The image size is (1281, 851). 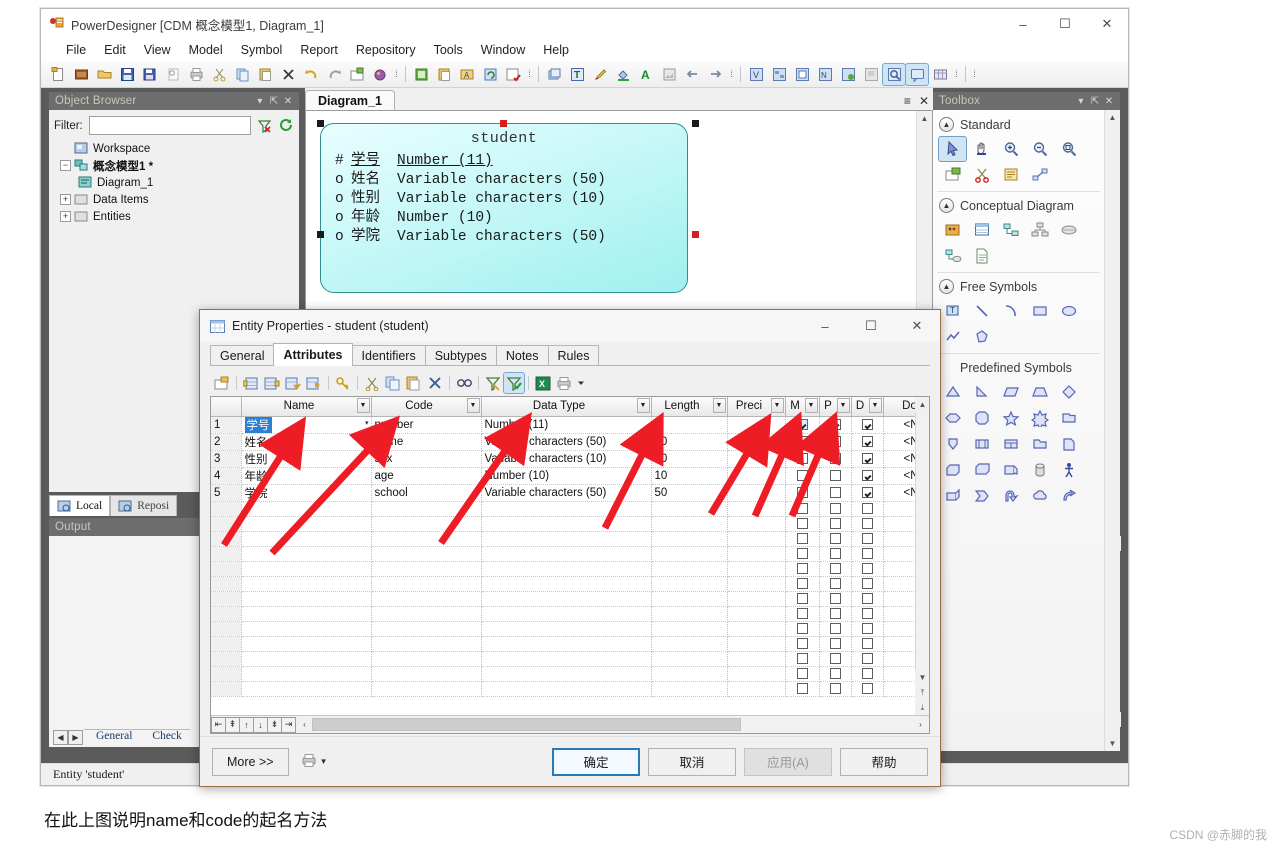 What do you see at coordinates (448, 50) in the screenshot?
I see `menu-tools: Tools` at bounding box center [448, 50].